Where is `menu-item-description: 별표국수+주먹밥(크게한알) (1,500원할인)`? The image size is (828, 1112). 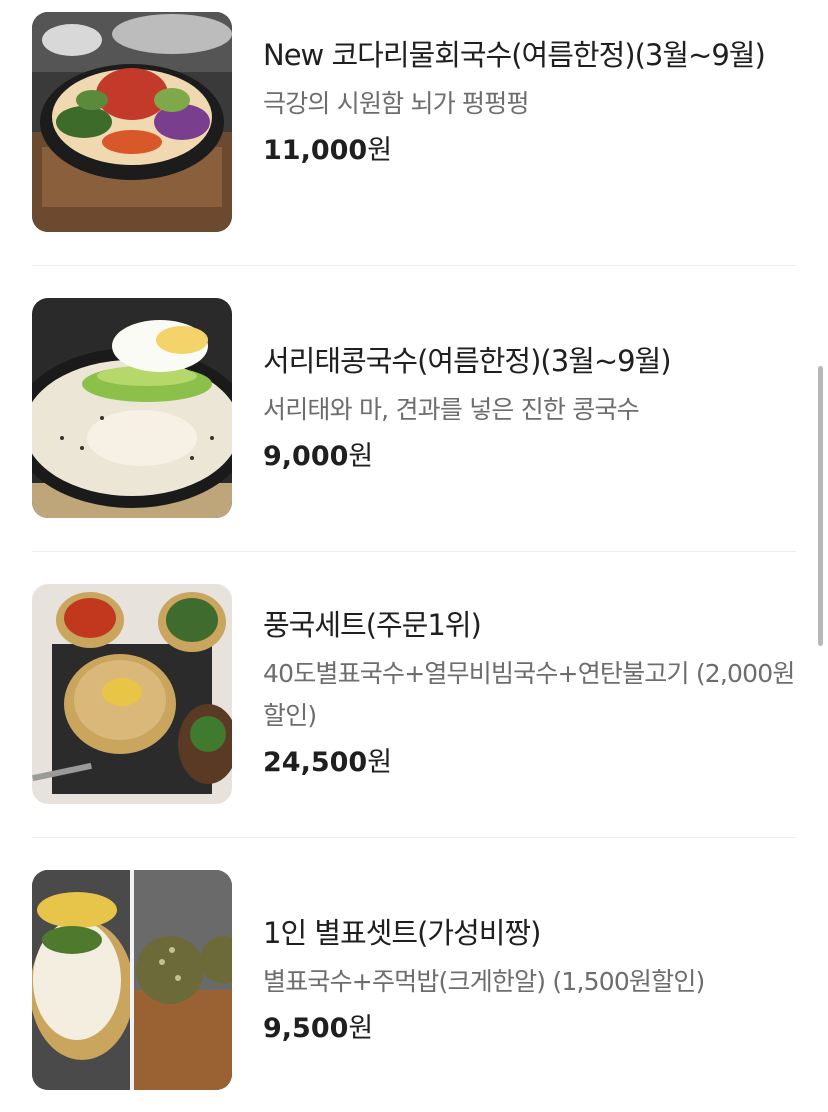 menu-item-description: 별표국수+주먹밥(크게한알) (1,500원할인) is located at coordinates (484, 981).